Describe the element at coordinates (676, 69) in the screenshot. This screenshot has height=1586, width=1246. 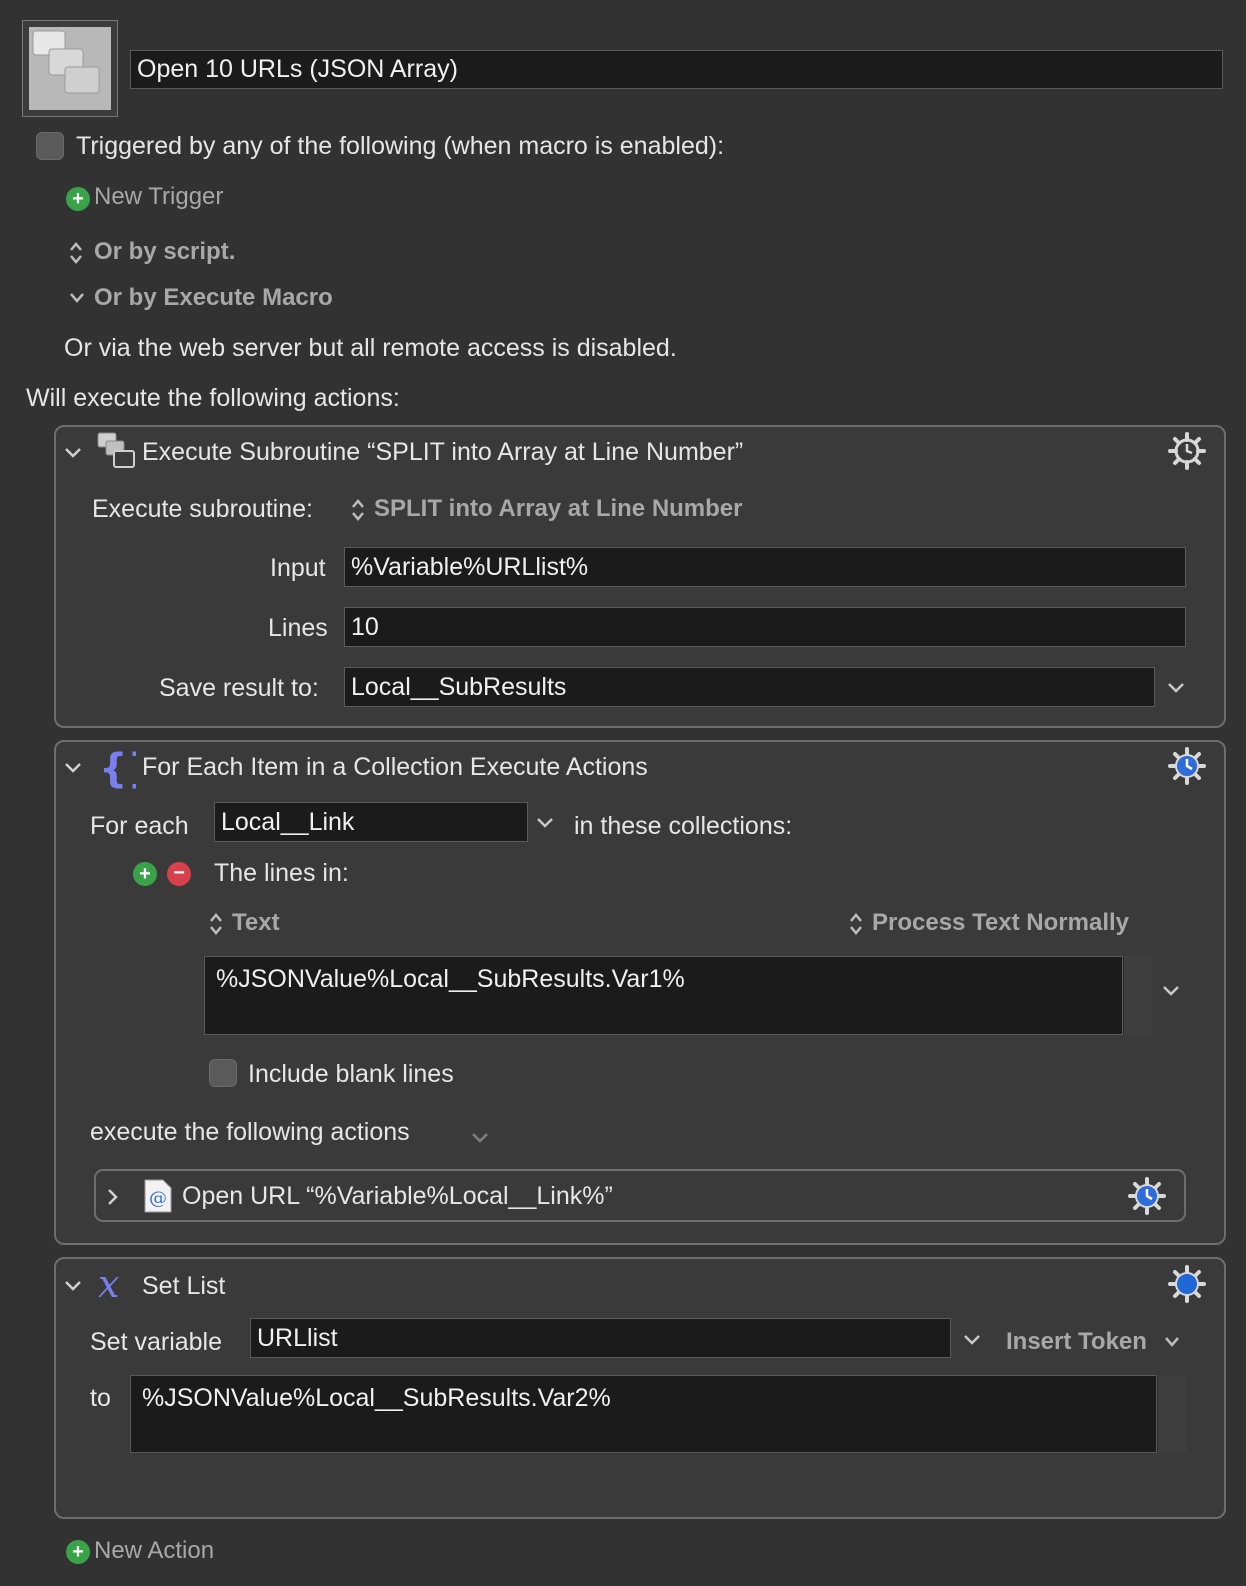
I see `macro-name-field: Open 10 URLs (JSON Array)` at that location.